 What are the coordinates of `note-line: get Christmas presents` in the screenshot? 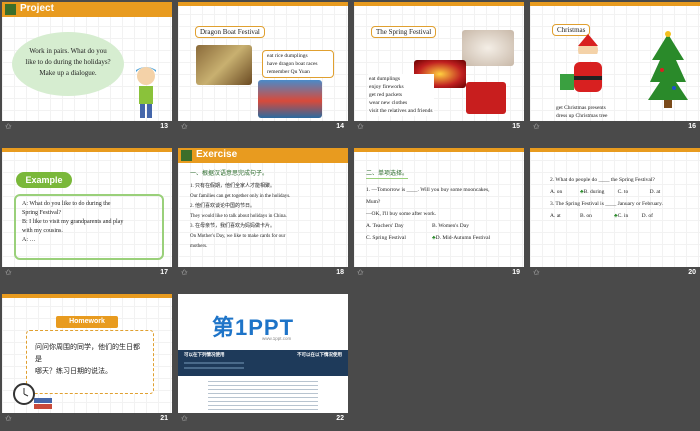 It's located at (581, 108).